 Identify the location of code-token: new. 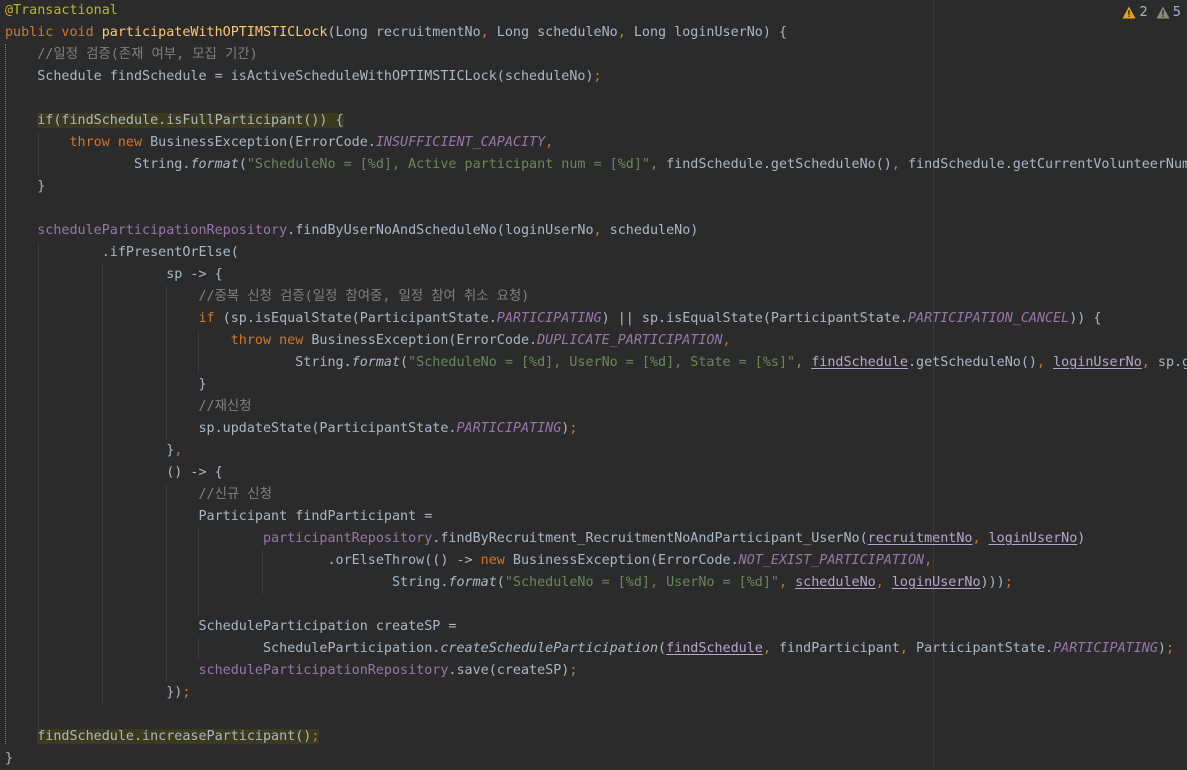
(496, 560).